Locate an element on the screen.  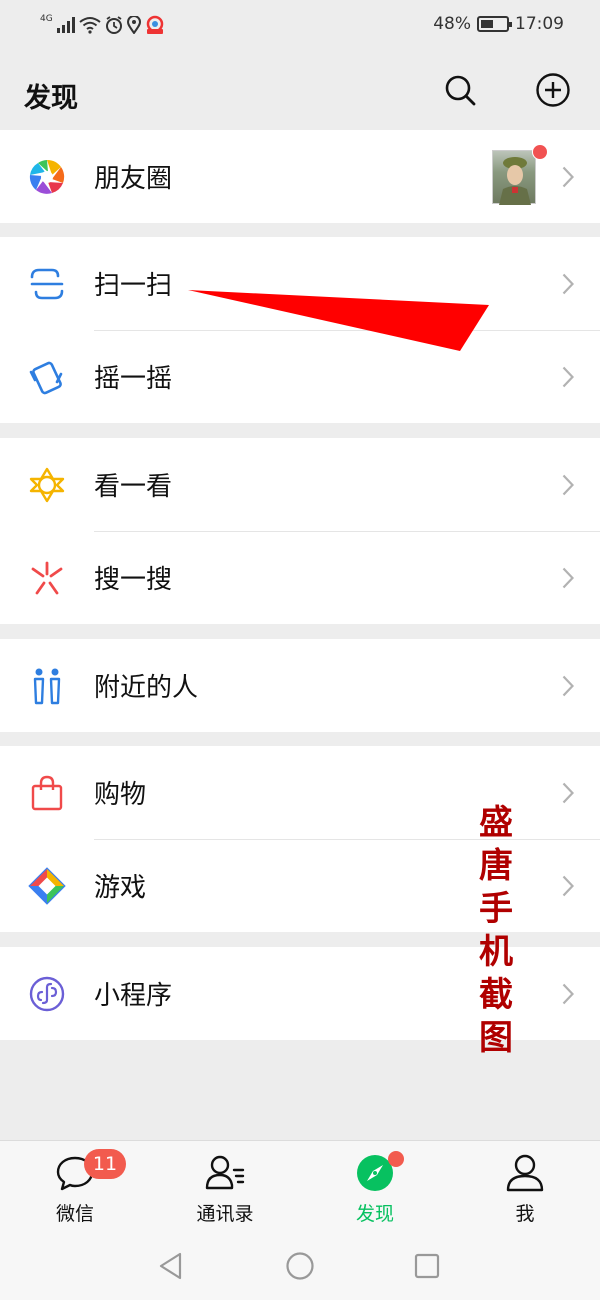
menu-item-top-stories: 看一看 is located at coordinates (300, 484).